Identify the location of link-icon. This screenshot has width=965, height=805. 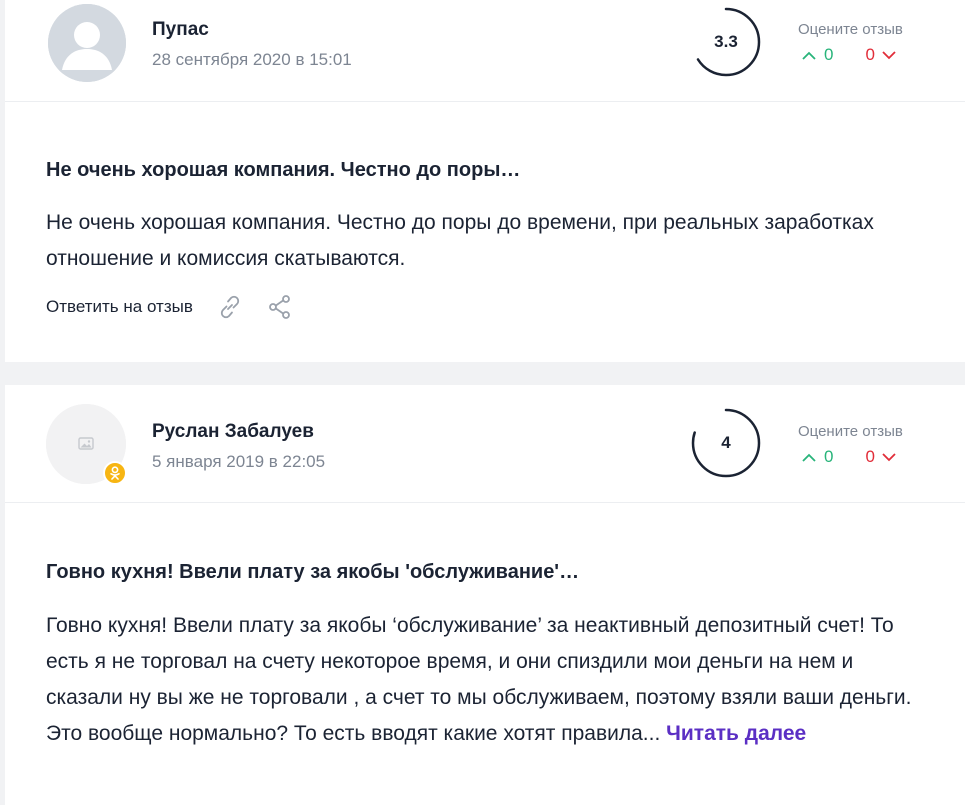
(230, 307).